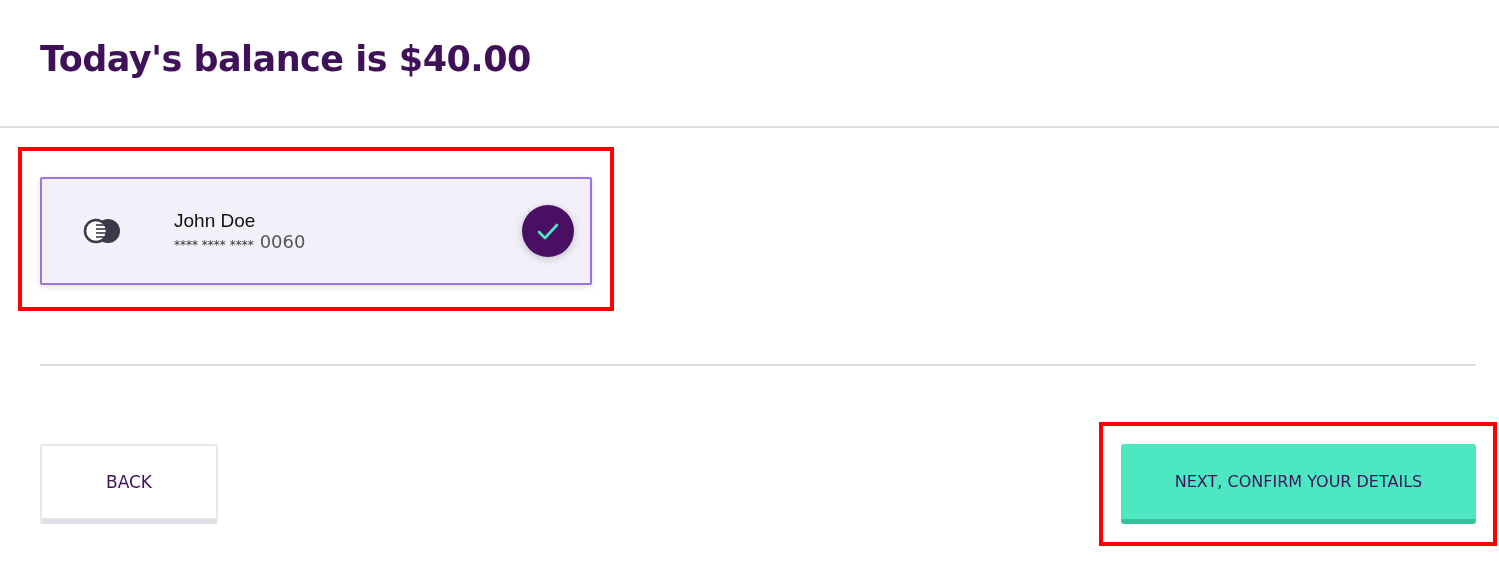 Image resolution: width=1499 pixels, height=578 pixels. Describe the element at coordinates (316, 231) in the screenshot. I see `payment-card: John Doe **** **** **** 0060` at that location.